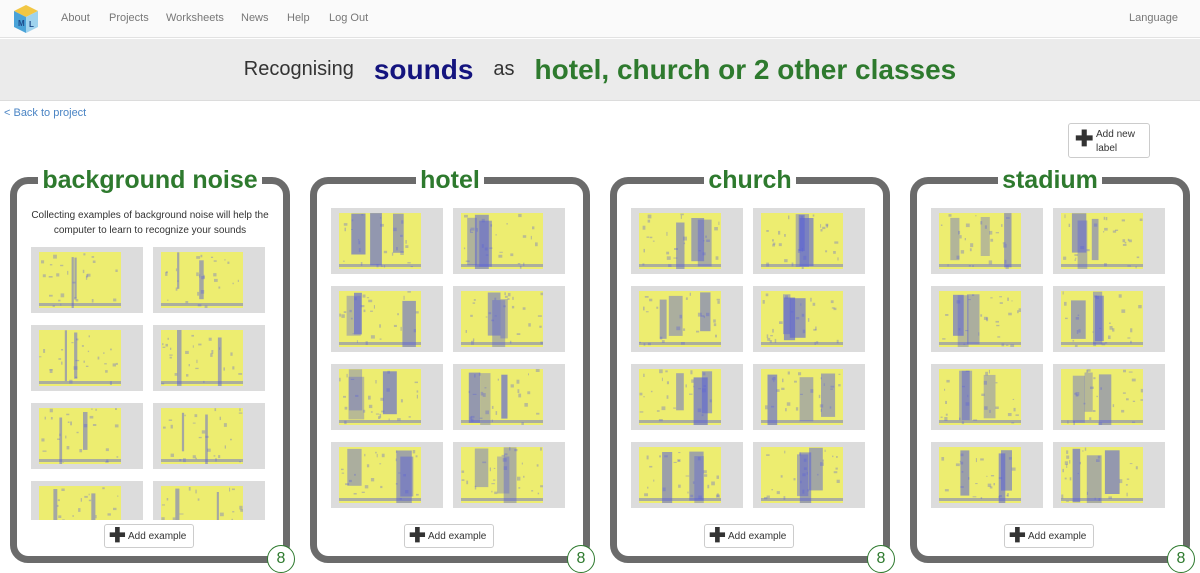 Image resolution: width=1200 pixels, height=573 pixels. What do you see at coordinates (298, 18) in the screenshot?
I see `nav-help: Help` at bounding box center [298, 18].